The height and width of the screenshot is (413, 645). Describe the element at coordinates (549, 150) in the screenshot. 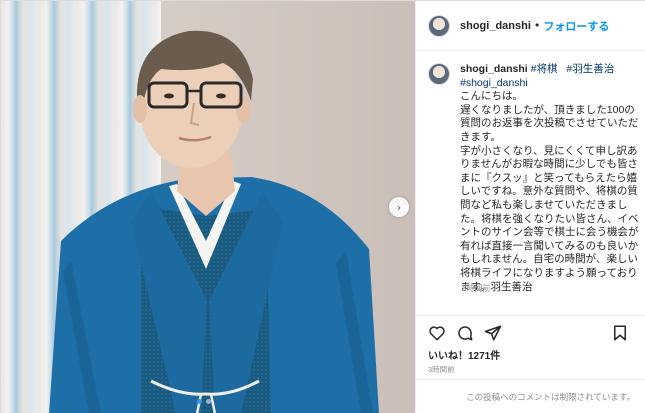

I see `caption-line: 字が小さくなり、見にくくて申し訳あ` at that location.